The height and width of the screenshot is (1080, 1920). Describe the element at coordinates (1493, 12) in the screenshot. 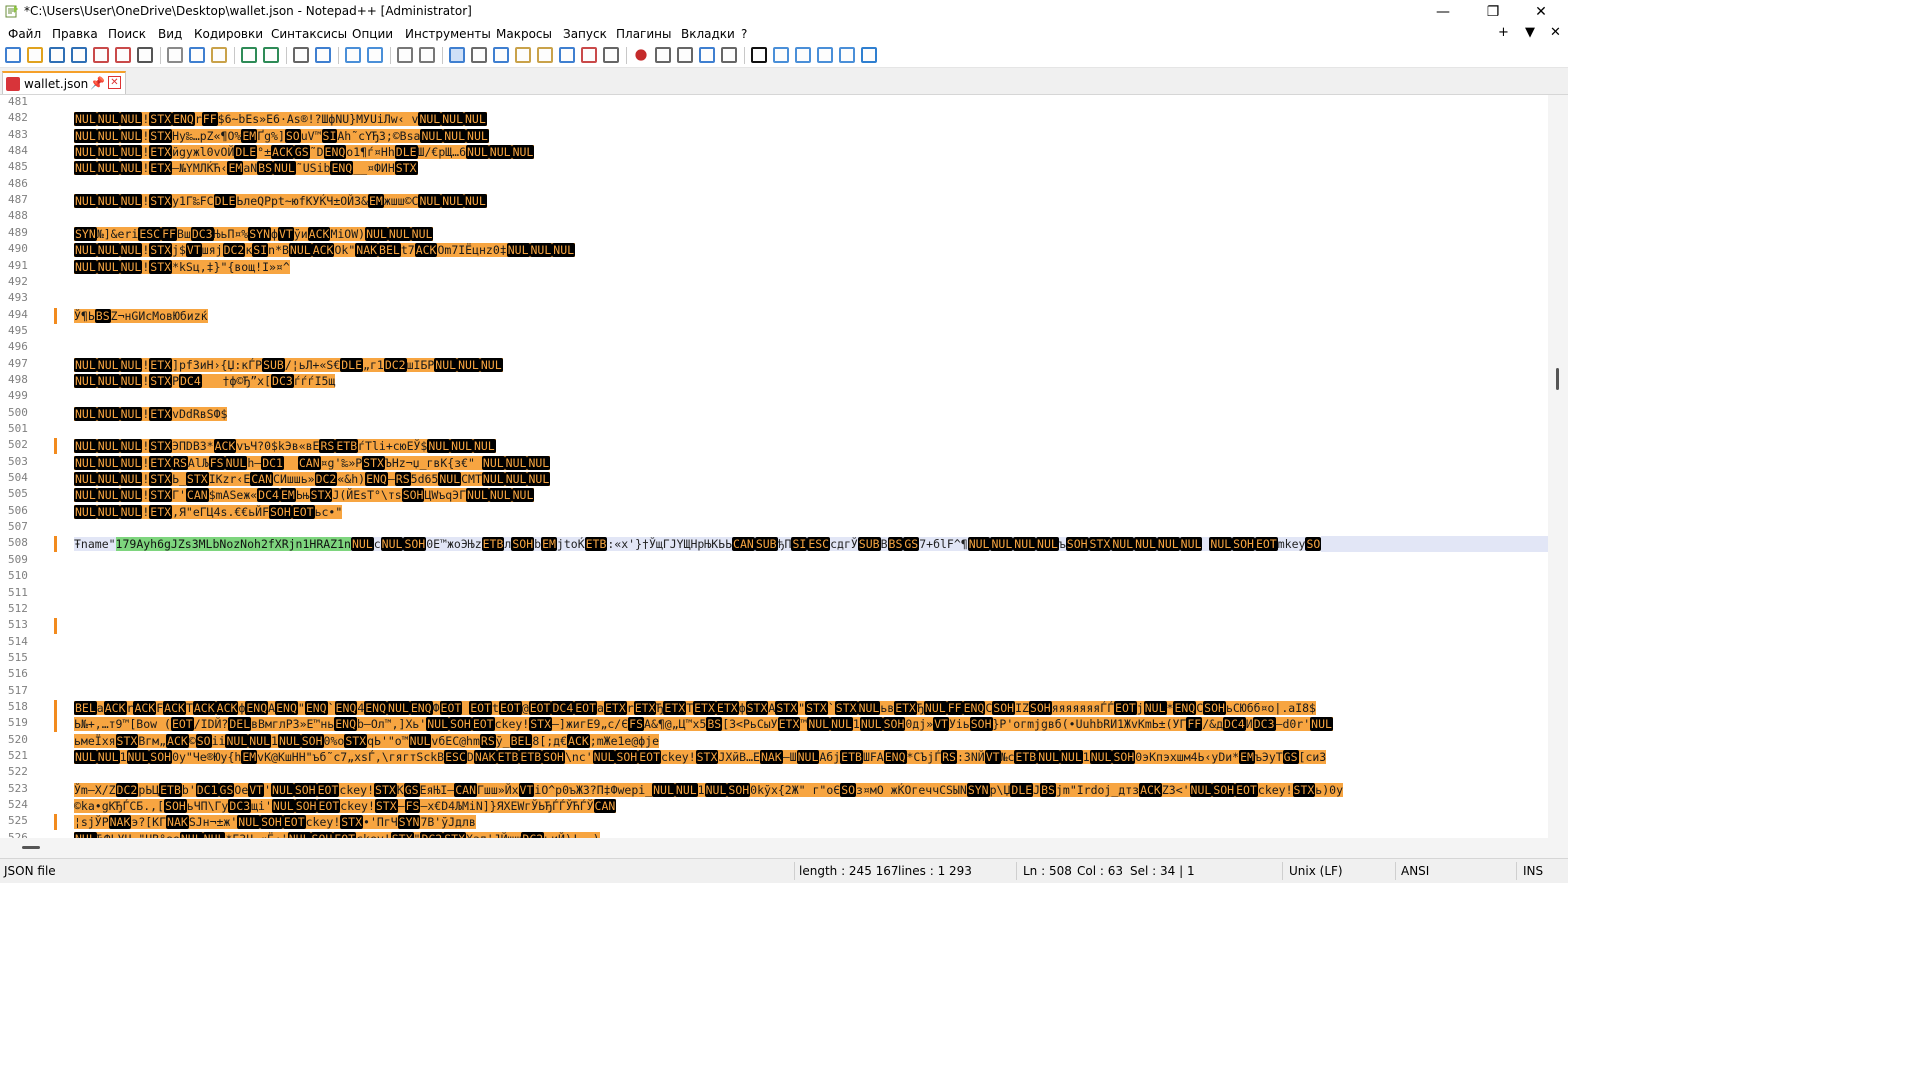

I see `restore-button: ❐` at that location.